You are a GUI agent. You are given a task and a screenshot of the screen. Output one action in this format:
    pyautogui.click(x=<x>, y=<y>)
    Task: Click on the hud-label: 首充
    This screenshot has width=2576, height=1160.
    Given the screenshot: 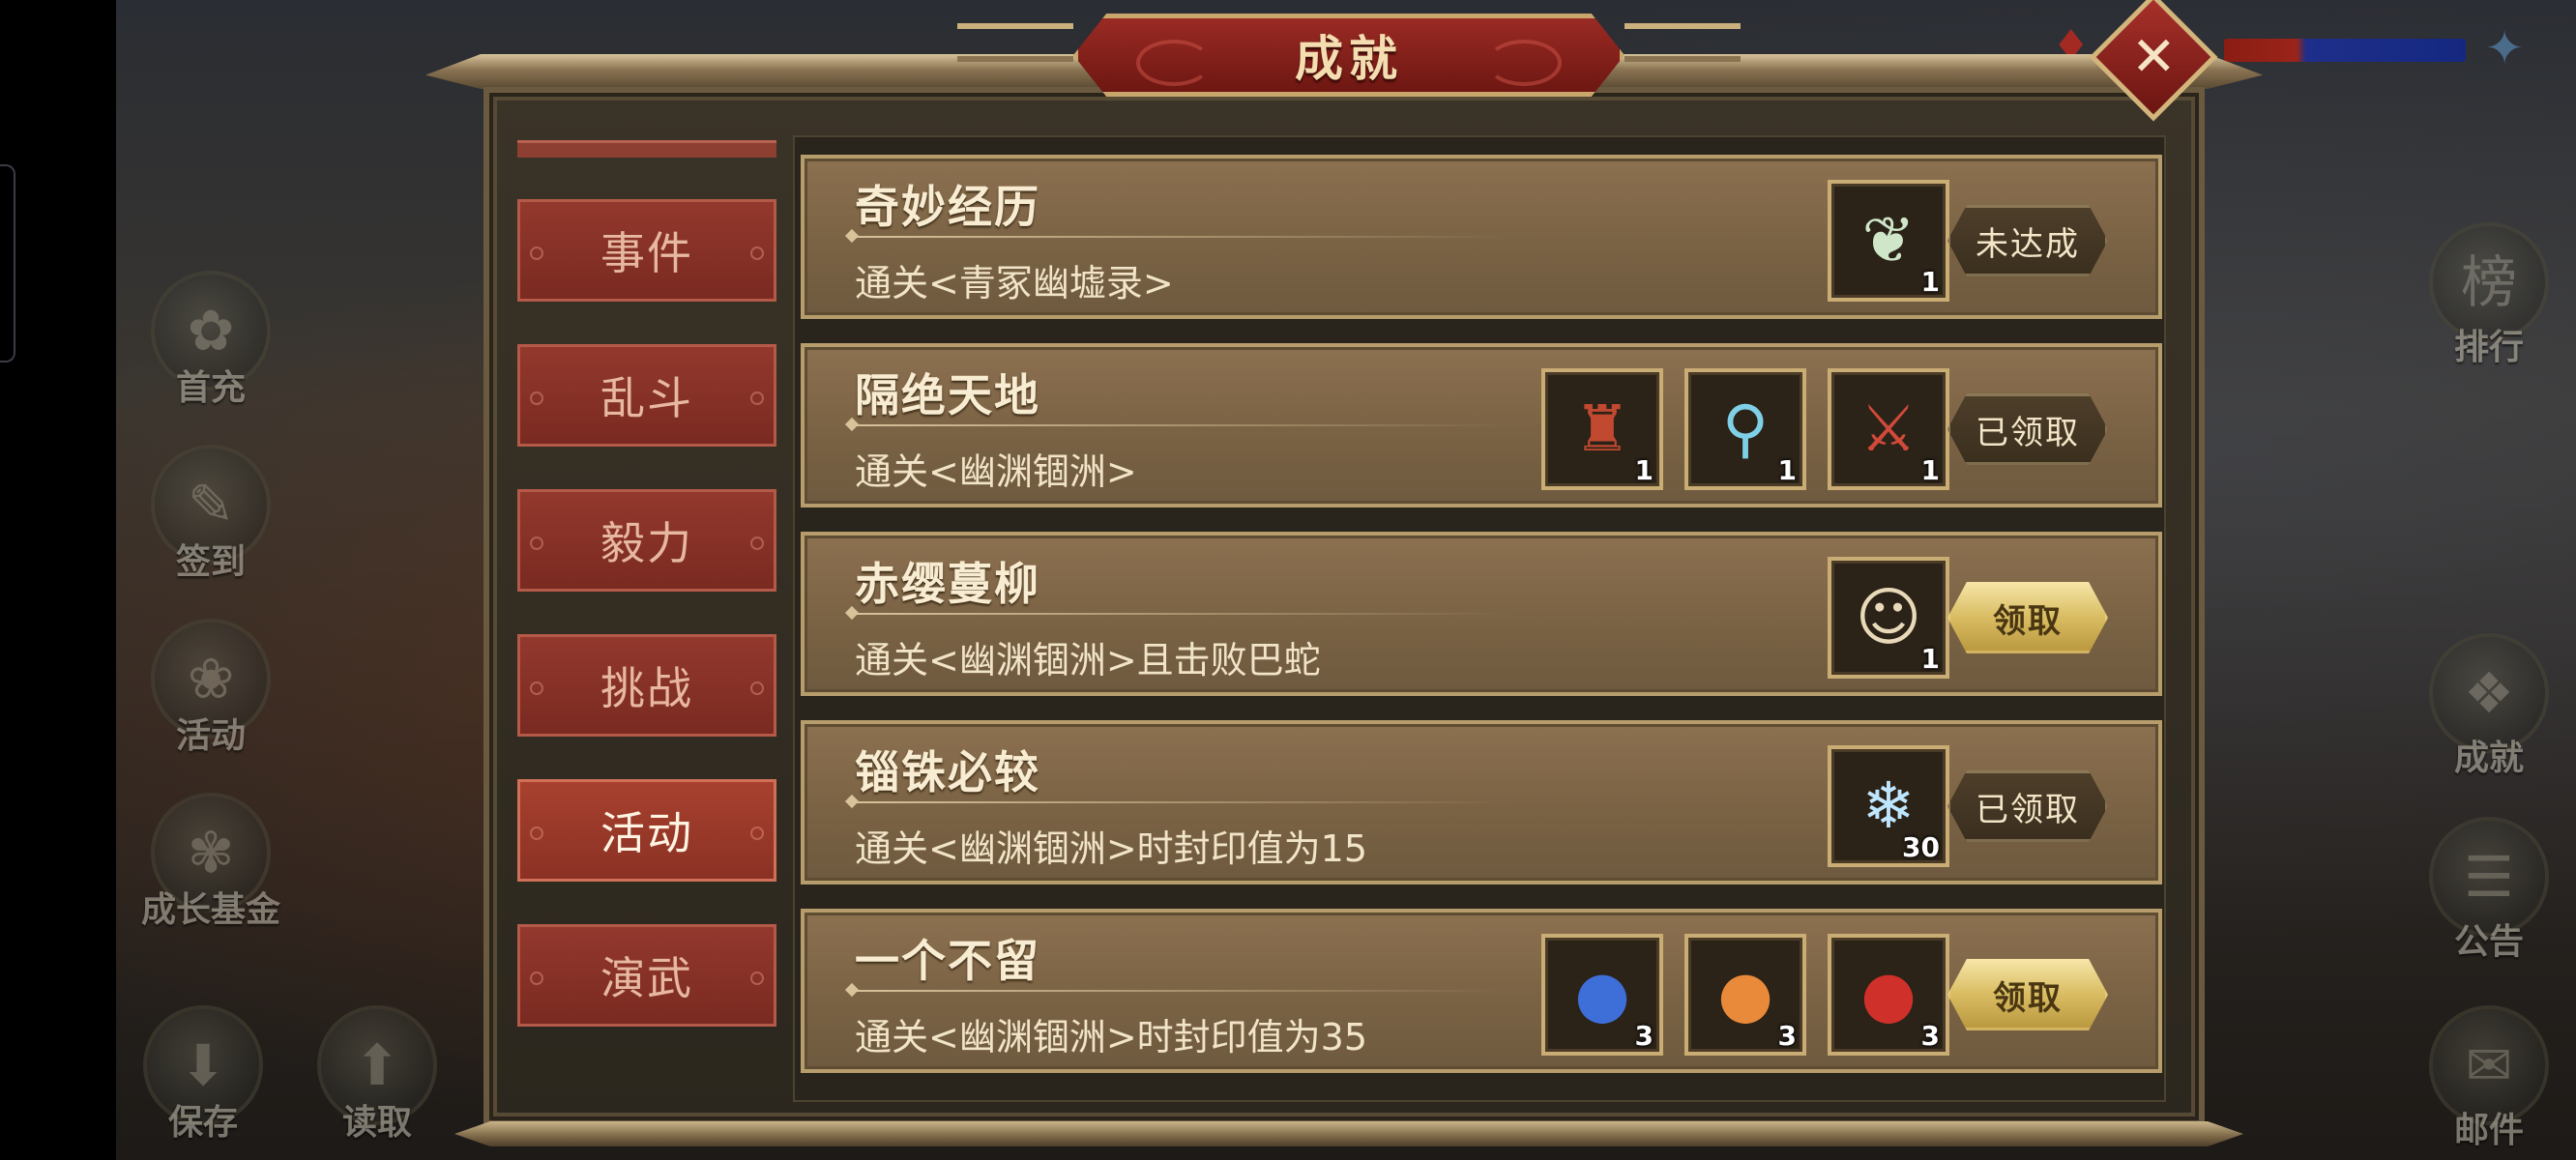 What is the action you would take?
    pyautogui.click(x=211, y=388)
    